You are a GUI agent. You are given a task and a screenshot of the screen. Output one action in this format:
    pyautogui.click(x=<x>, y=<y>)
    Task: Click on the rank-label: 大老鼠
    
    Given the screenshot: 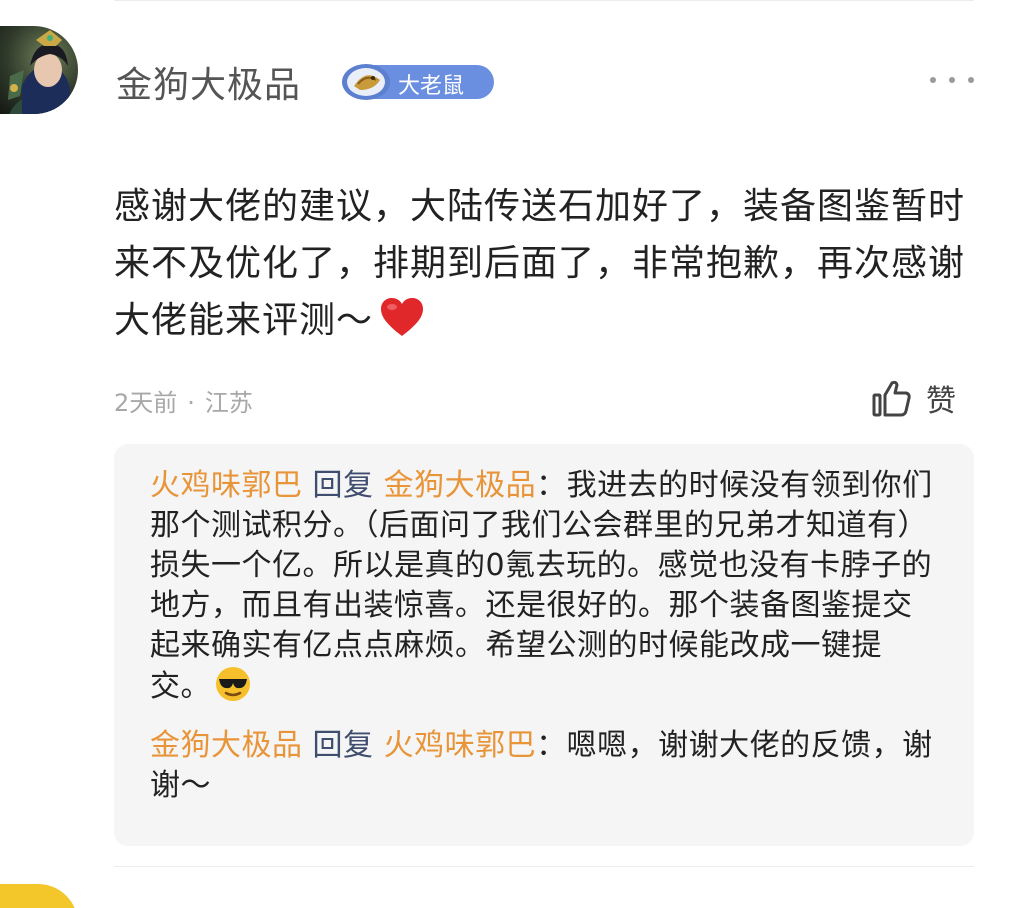 What is the action you would take?
    pyautogui.click(x=431, y=86)
    